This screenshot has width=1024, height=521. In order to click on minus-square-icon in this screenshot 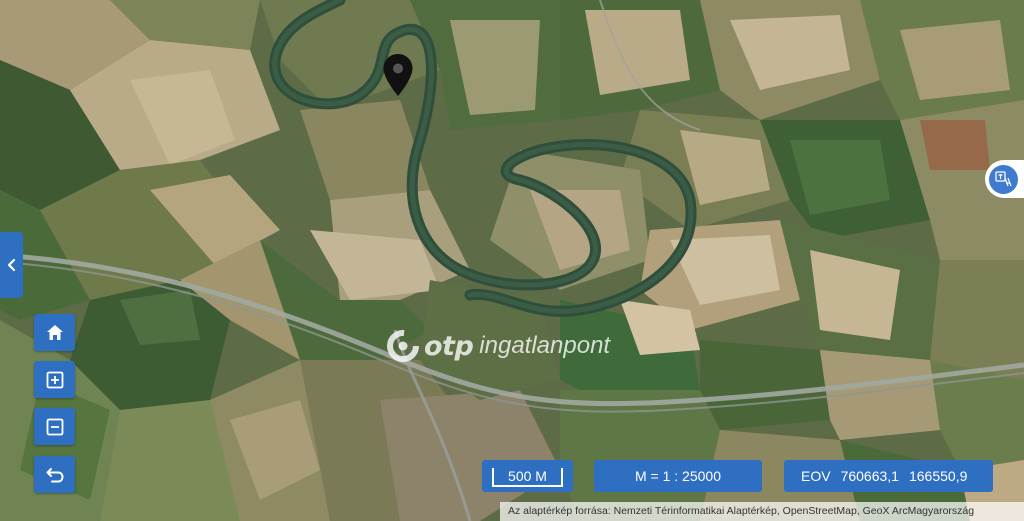, I will do `click(54, 426)`.